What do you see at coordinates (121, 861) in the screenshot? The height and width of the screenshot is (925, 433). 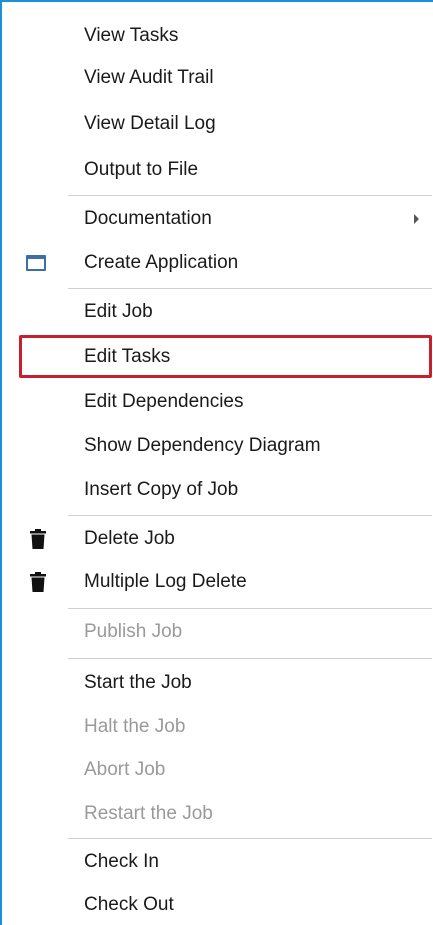 I see `menu-item-label: Check In` at bounding box center [121, 861].